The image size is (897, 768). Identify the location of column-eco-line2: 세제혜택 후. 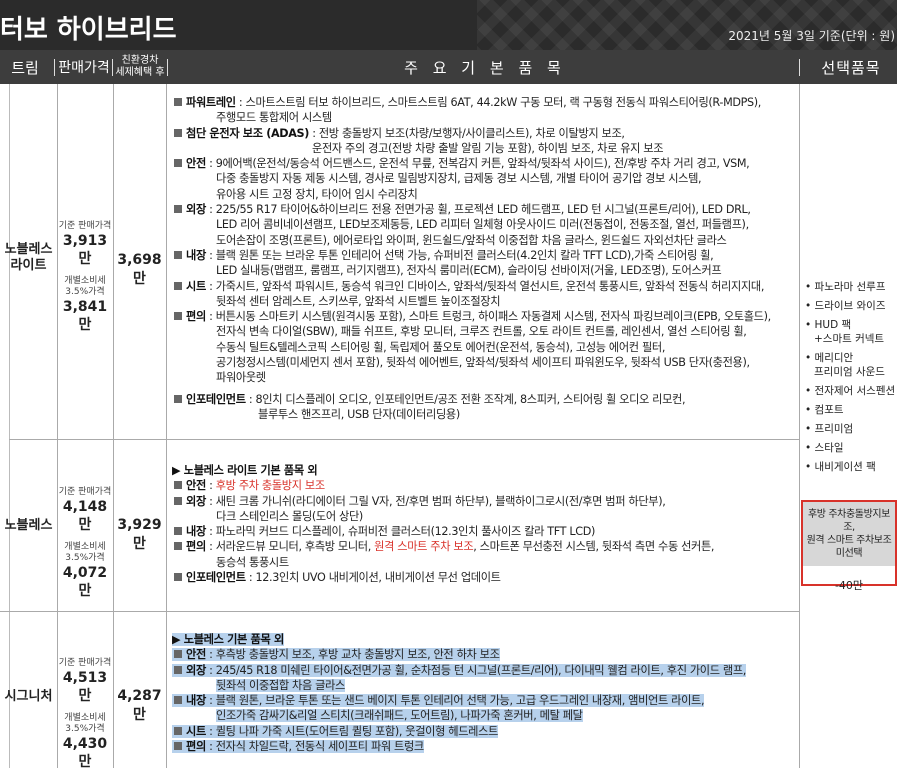
(140, 72).